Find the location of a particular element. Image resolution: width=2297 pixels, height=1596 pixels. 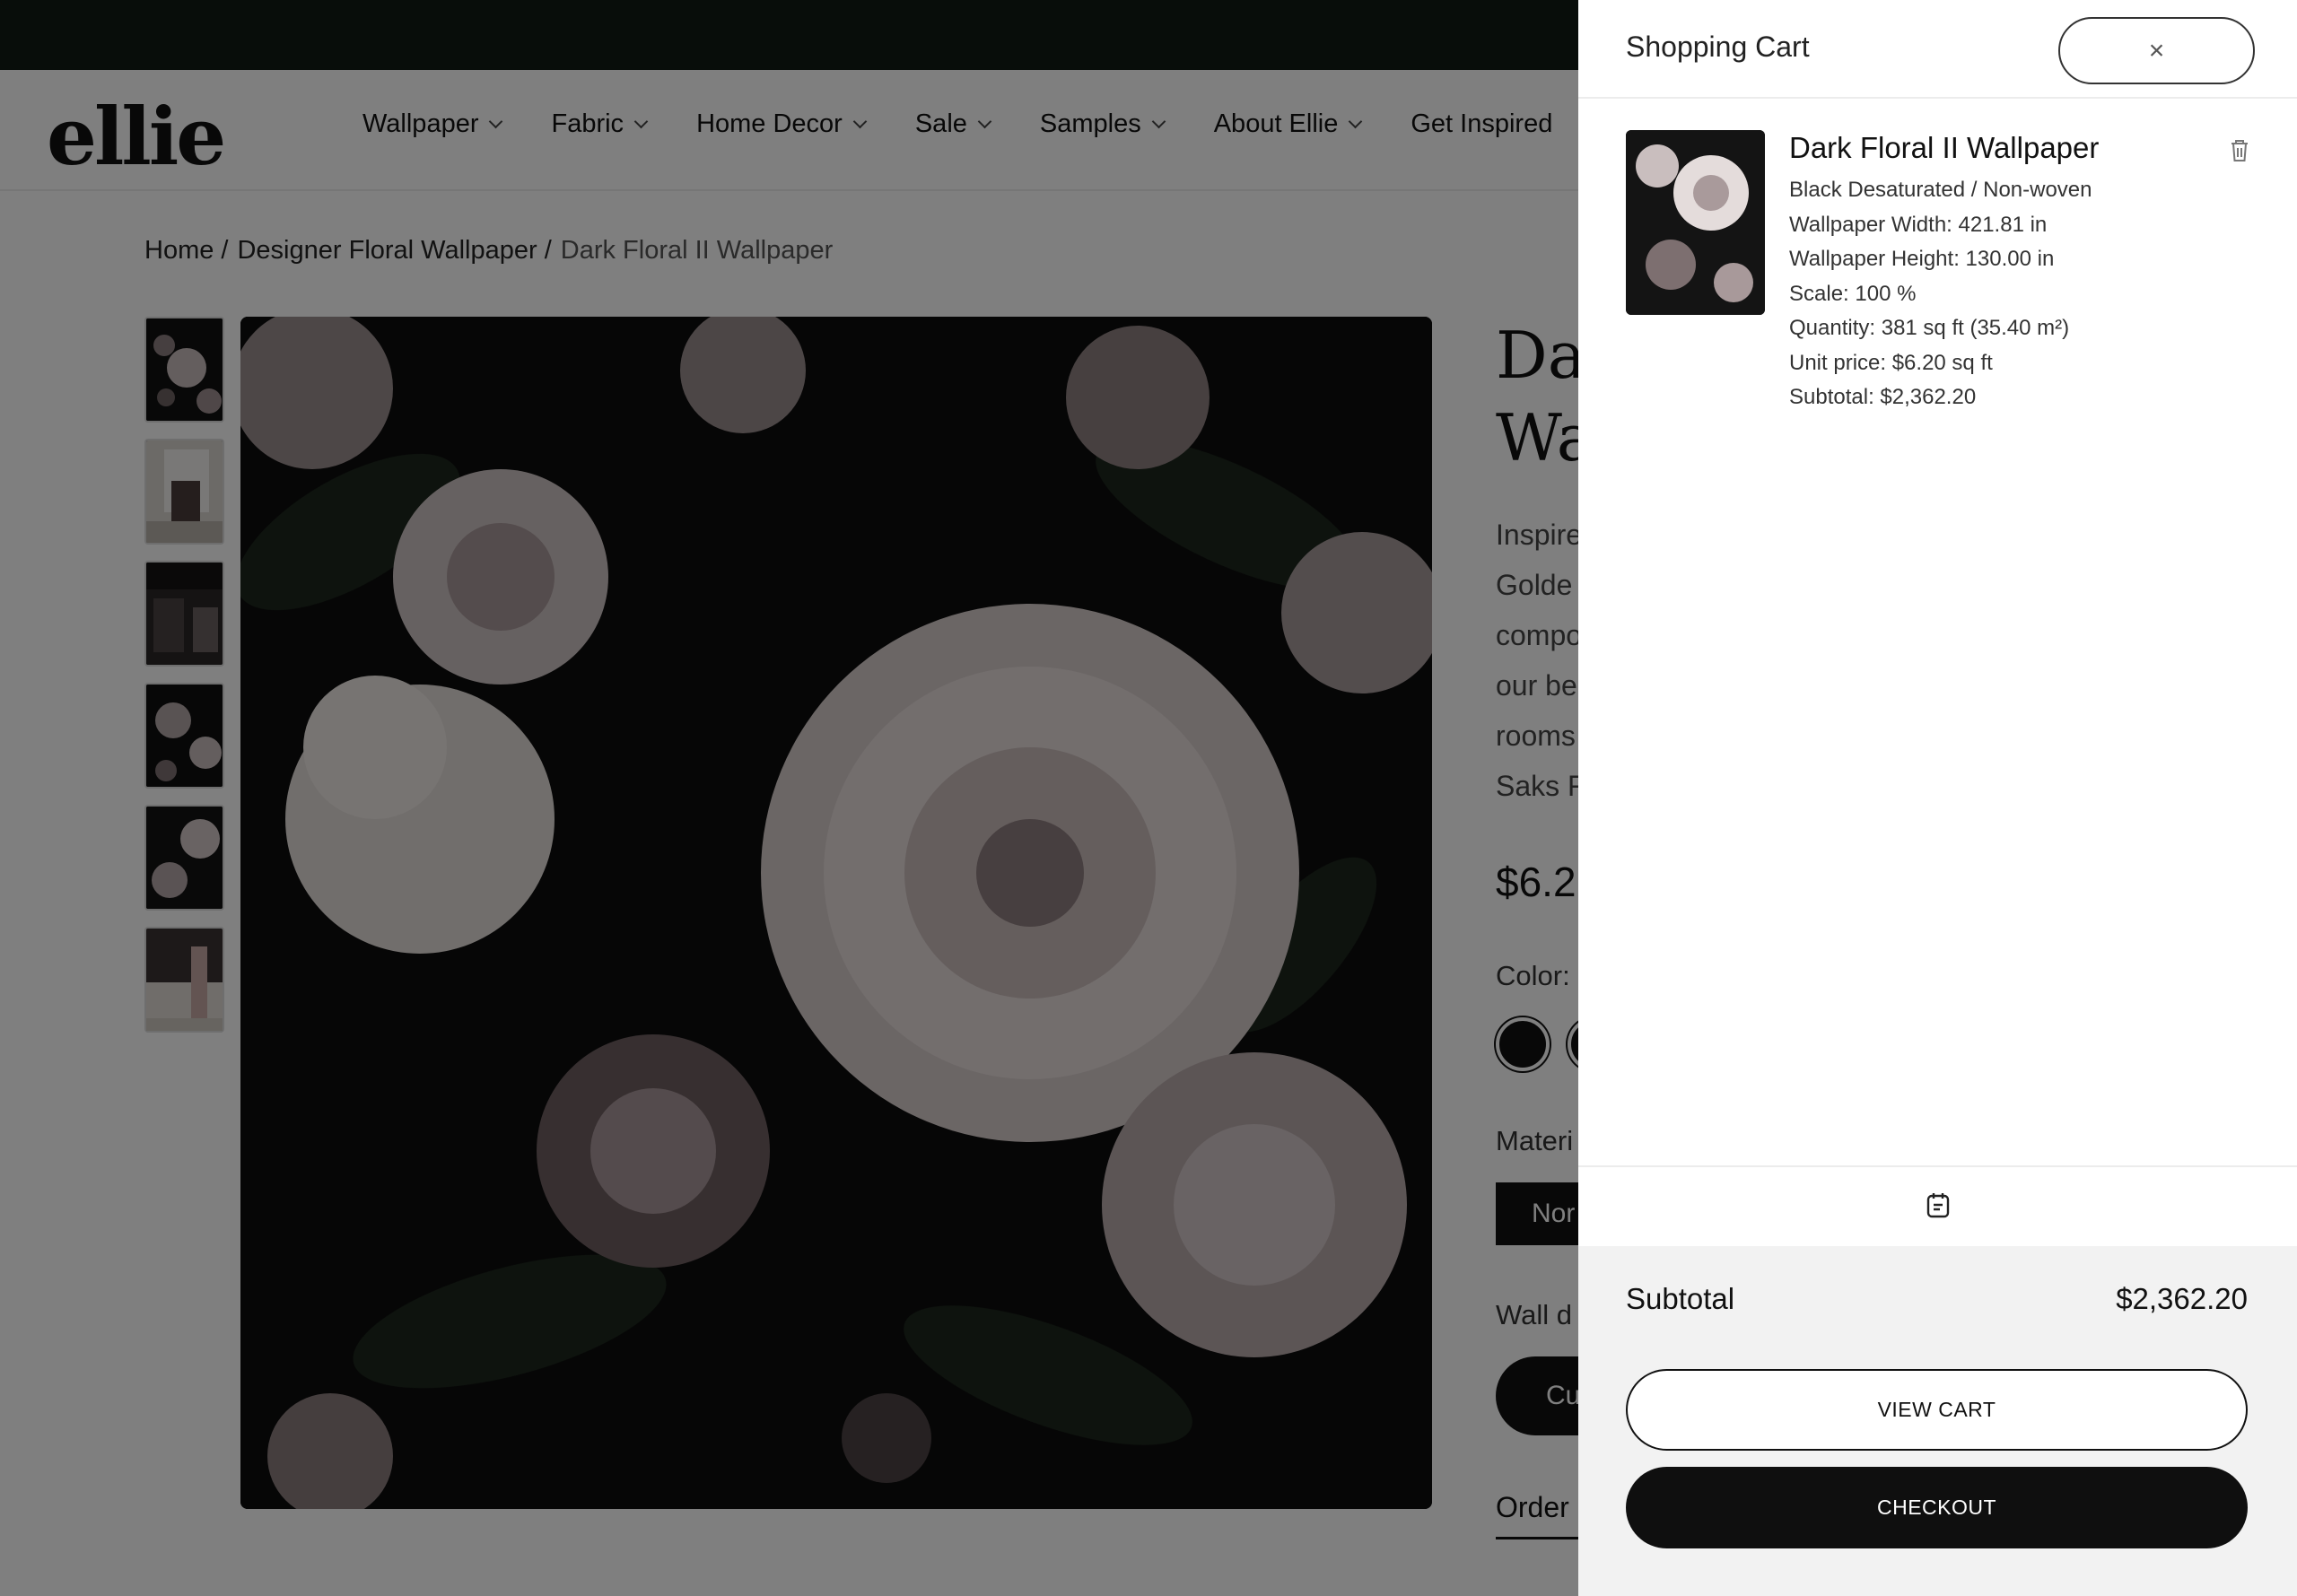

view-cart-label: VIEW CART is located at coordinates (1936, 1409).